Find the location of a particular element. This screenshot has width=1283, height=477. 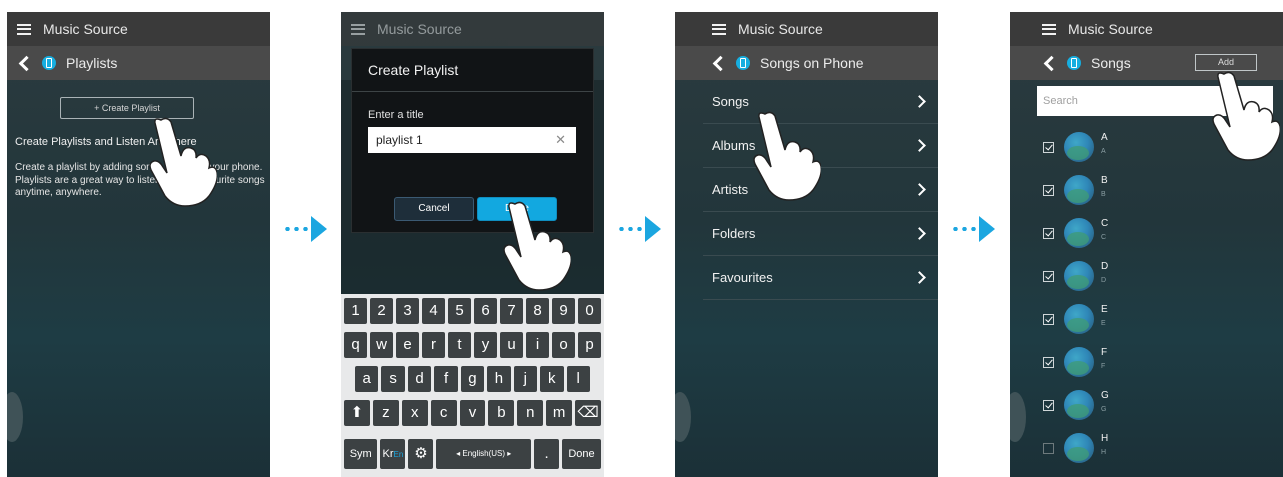

letter-key: z is located at coordinates (385, 413).